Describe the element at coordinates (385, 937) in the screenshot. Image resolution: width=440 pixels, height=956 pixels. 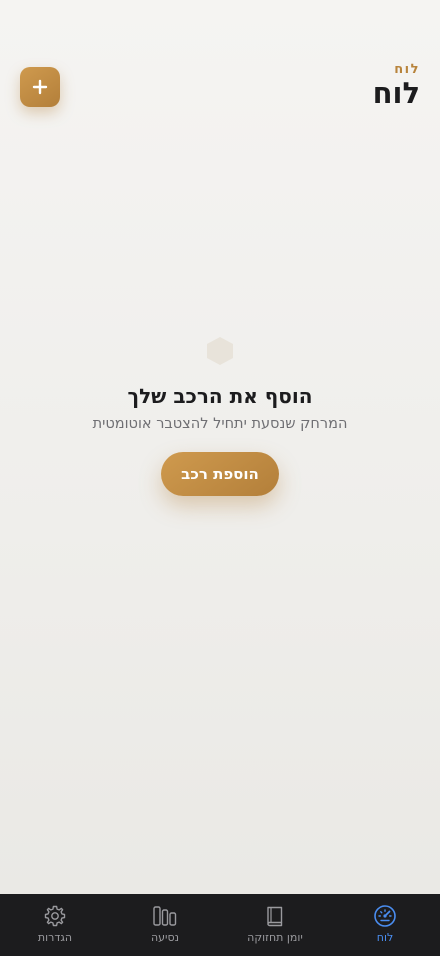
I see `tab-label-dashboard: לוח` at that location.